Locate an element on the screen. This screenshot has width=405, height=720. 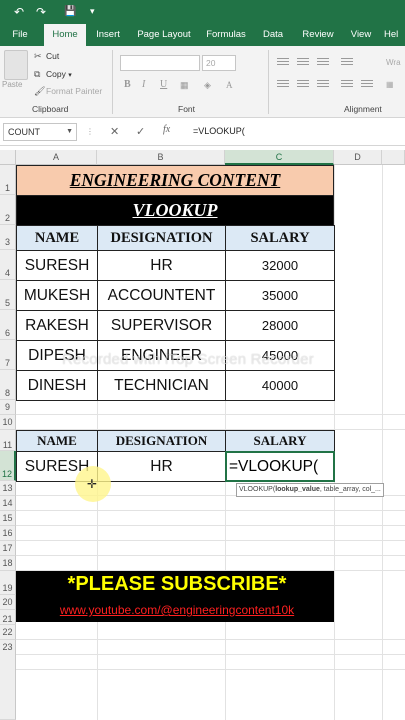
customize-quick-access-icon: ▾ is located at coordinates (92, 12).